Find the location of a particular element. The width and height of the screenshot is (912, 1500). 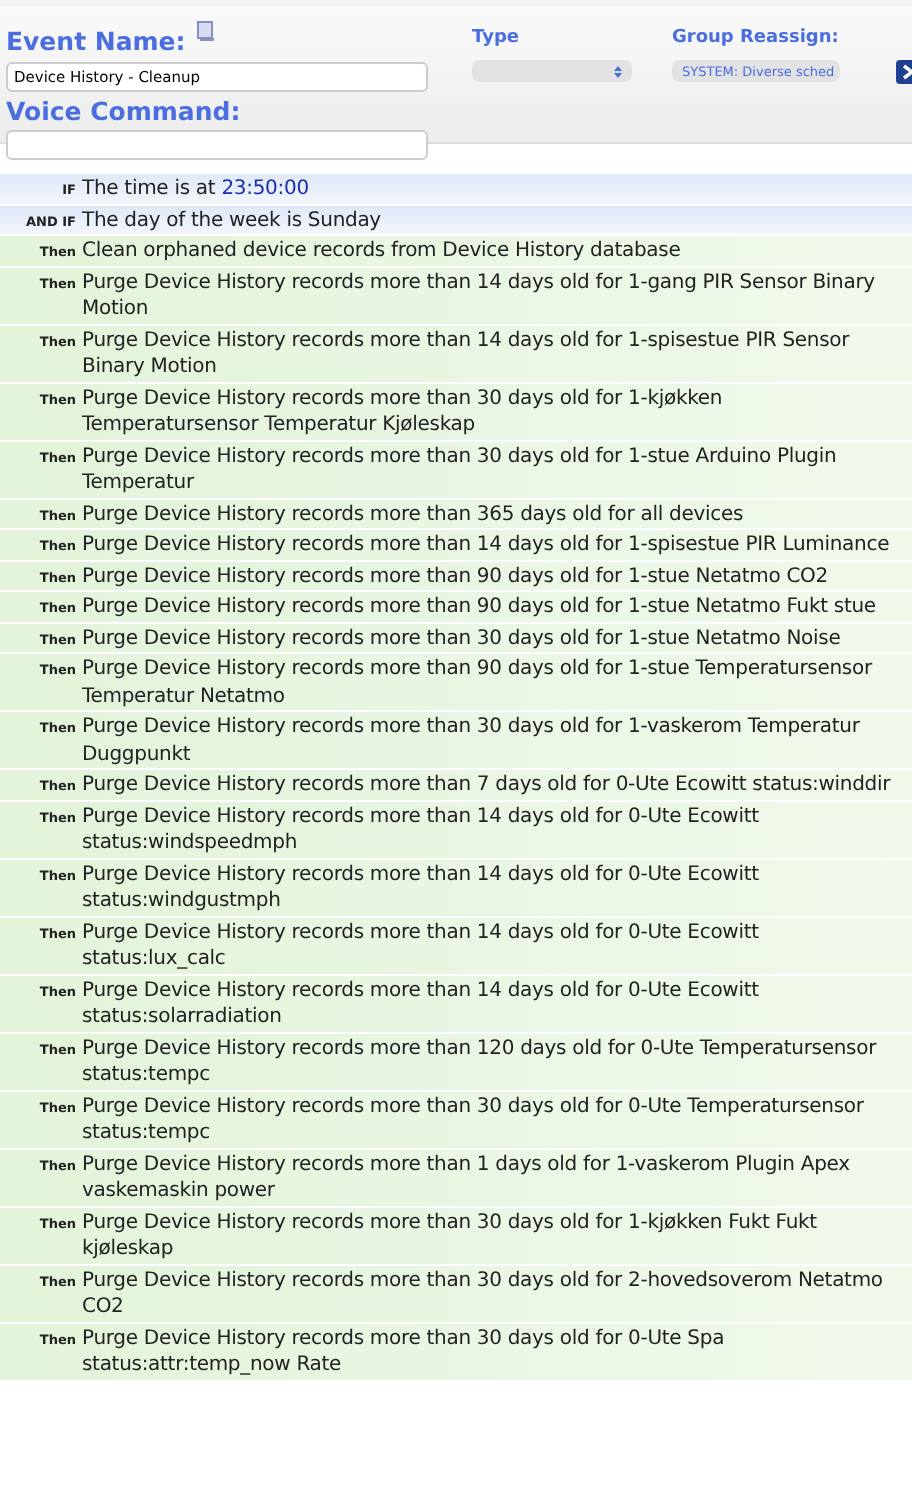

go-button is located at coordinates (904, 72).